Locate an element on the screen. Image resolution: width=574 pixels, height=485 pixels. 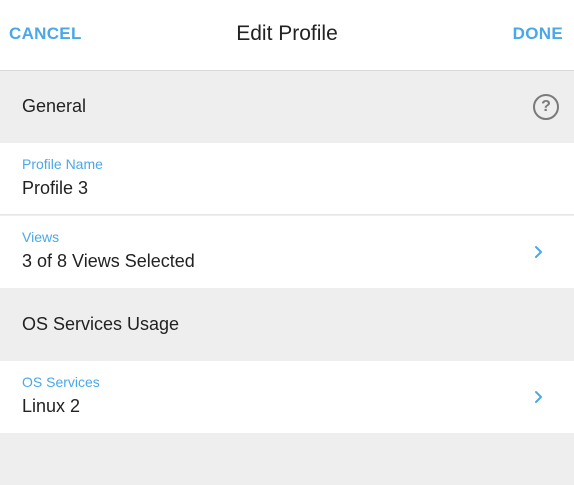
field-value: 3 of 8 Views Selected is located at coordinates (108, 261).